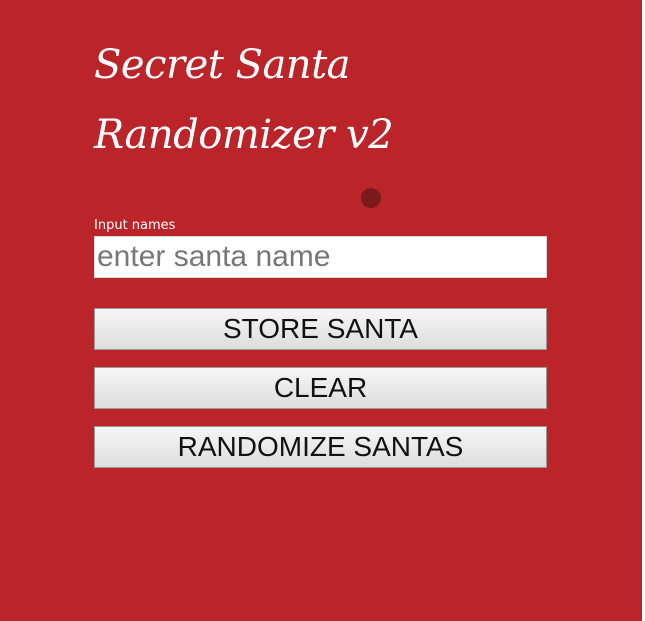 This screenshot has height=621, width=645. Describe the element at coordinates (320, 329) in the screenshot. I see `store-santa-button: STORE SANTA` at that location.